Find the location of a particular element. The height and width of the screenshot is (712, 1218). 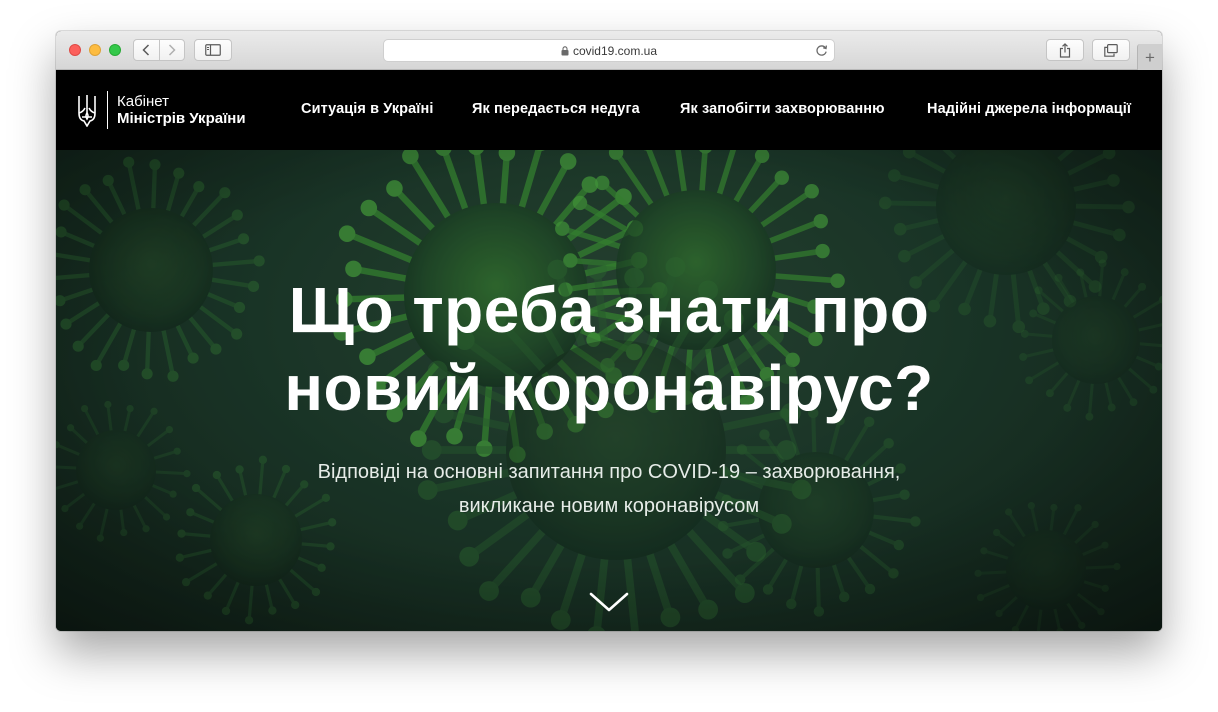

back-button is located at coordinates (146, 50).